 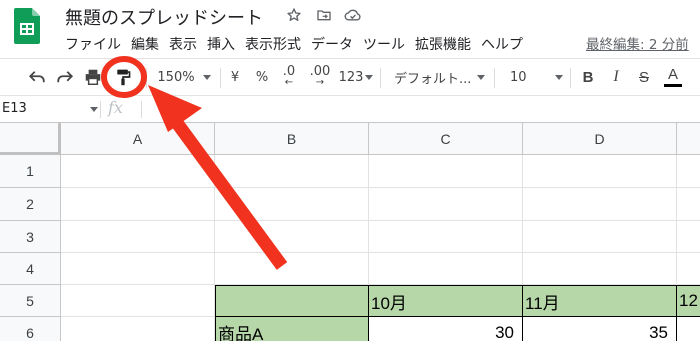 I want to click on paint-format-icon, so click(x=124, y=77).